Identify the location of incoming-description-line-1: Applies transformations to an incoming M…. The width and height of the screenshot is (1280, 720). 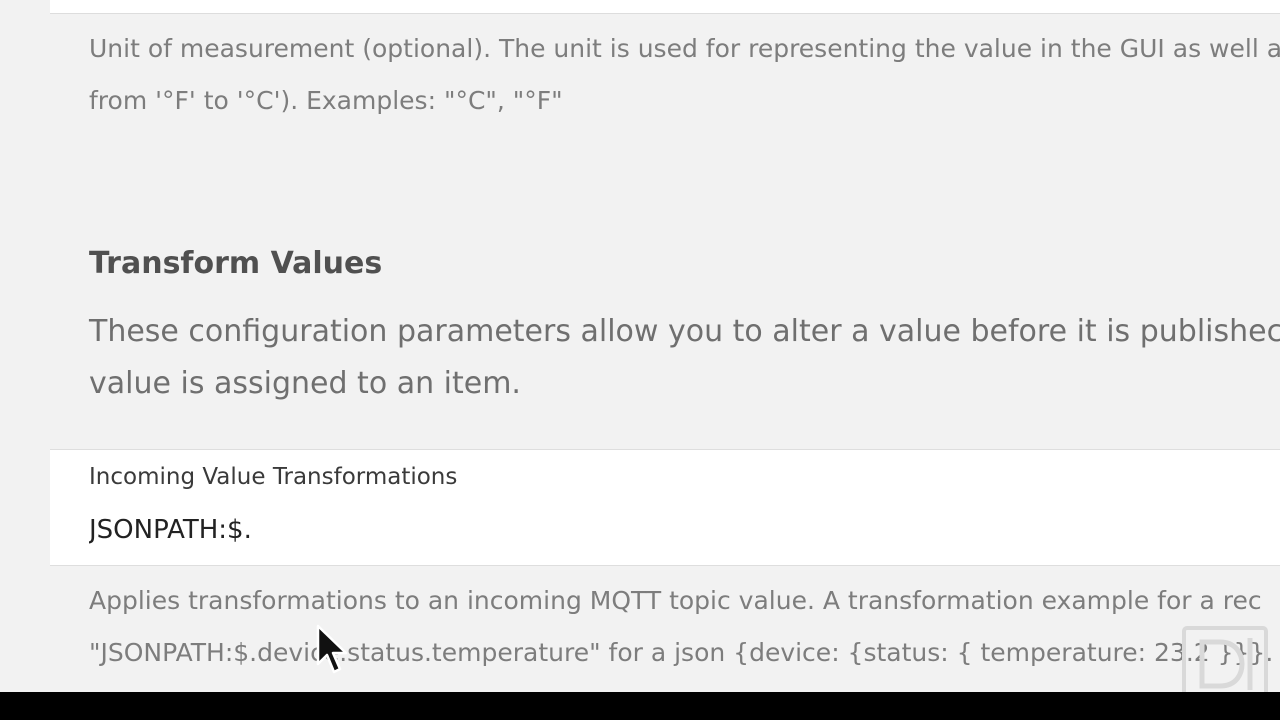
(675, 600).